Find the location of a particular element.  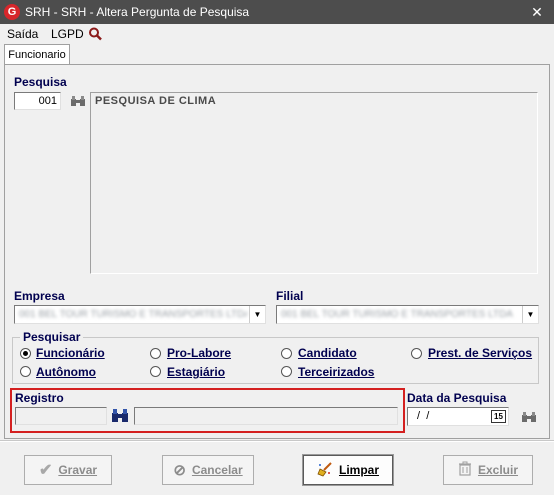

data-pesquisa-label: Data da Pesquisa is located at coordinates (457, 398).